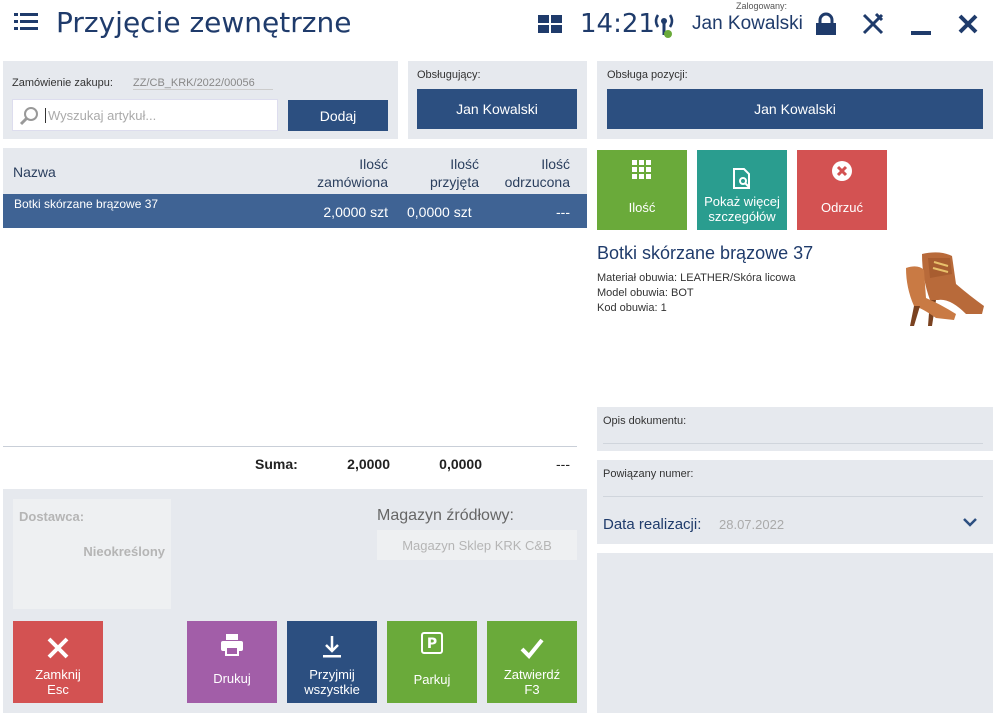  What do you see at coordinates (62, 83) in the screenshot?
I see `order-label: Zamówienie zakupu:` at bounding box center [62, 83].